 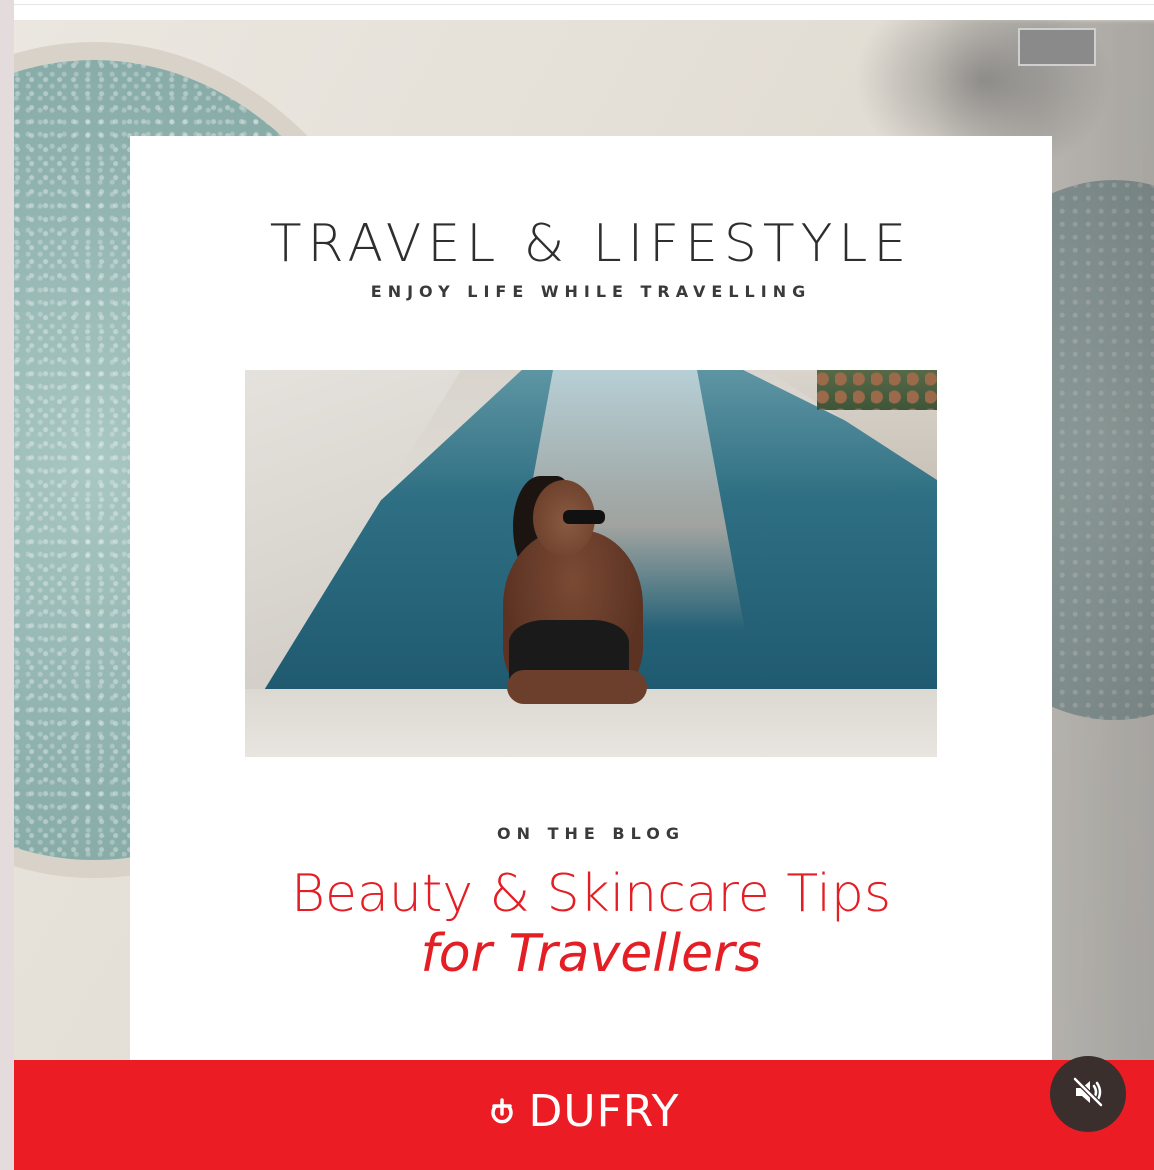 What do you see at coordinates (577, 687) in the screenshot?
I see `photo-woman-arm` at bounding box center [577, 687].